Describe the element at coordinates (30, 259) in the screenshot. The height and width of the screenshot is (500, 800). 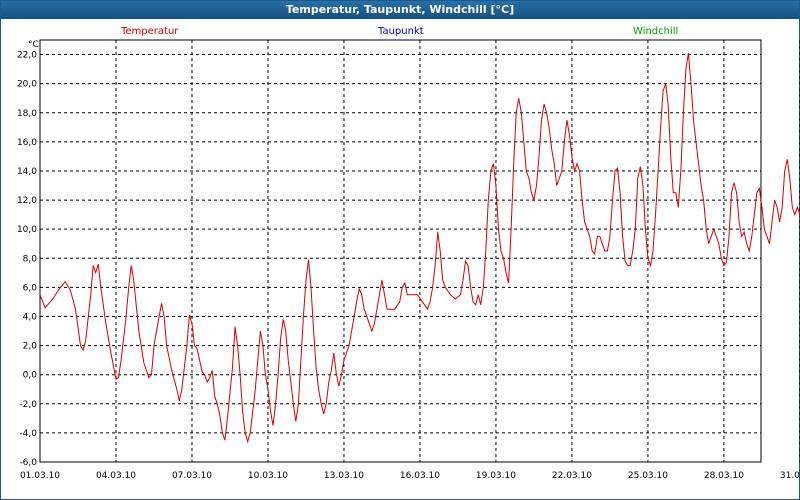
I see `y-tick-label: 8,0` at that location.